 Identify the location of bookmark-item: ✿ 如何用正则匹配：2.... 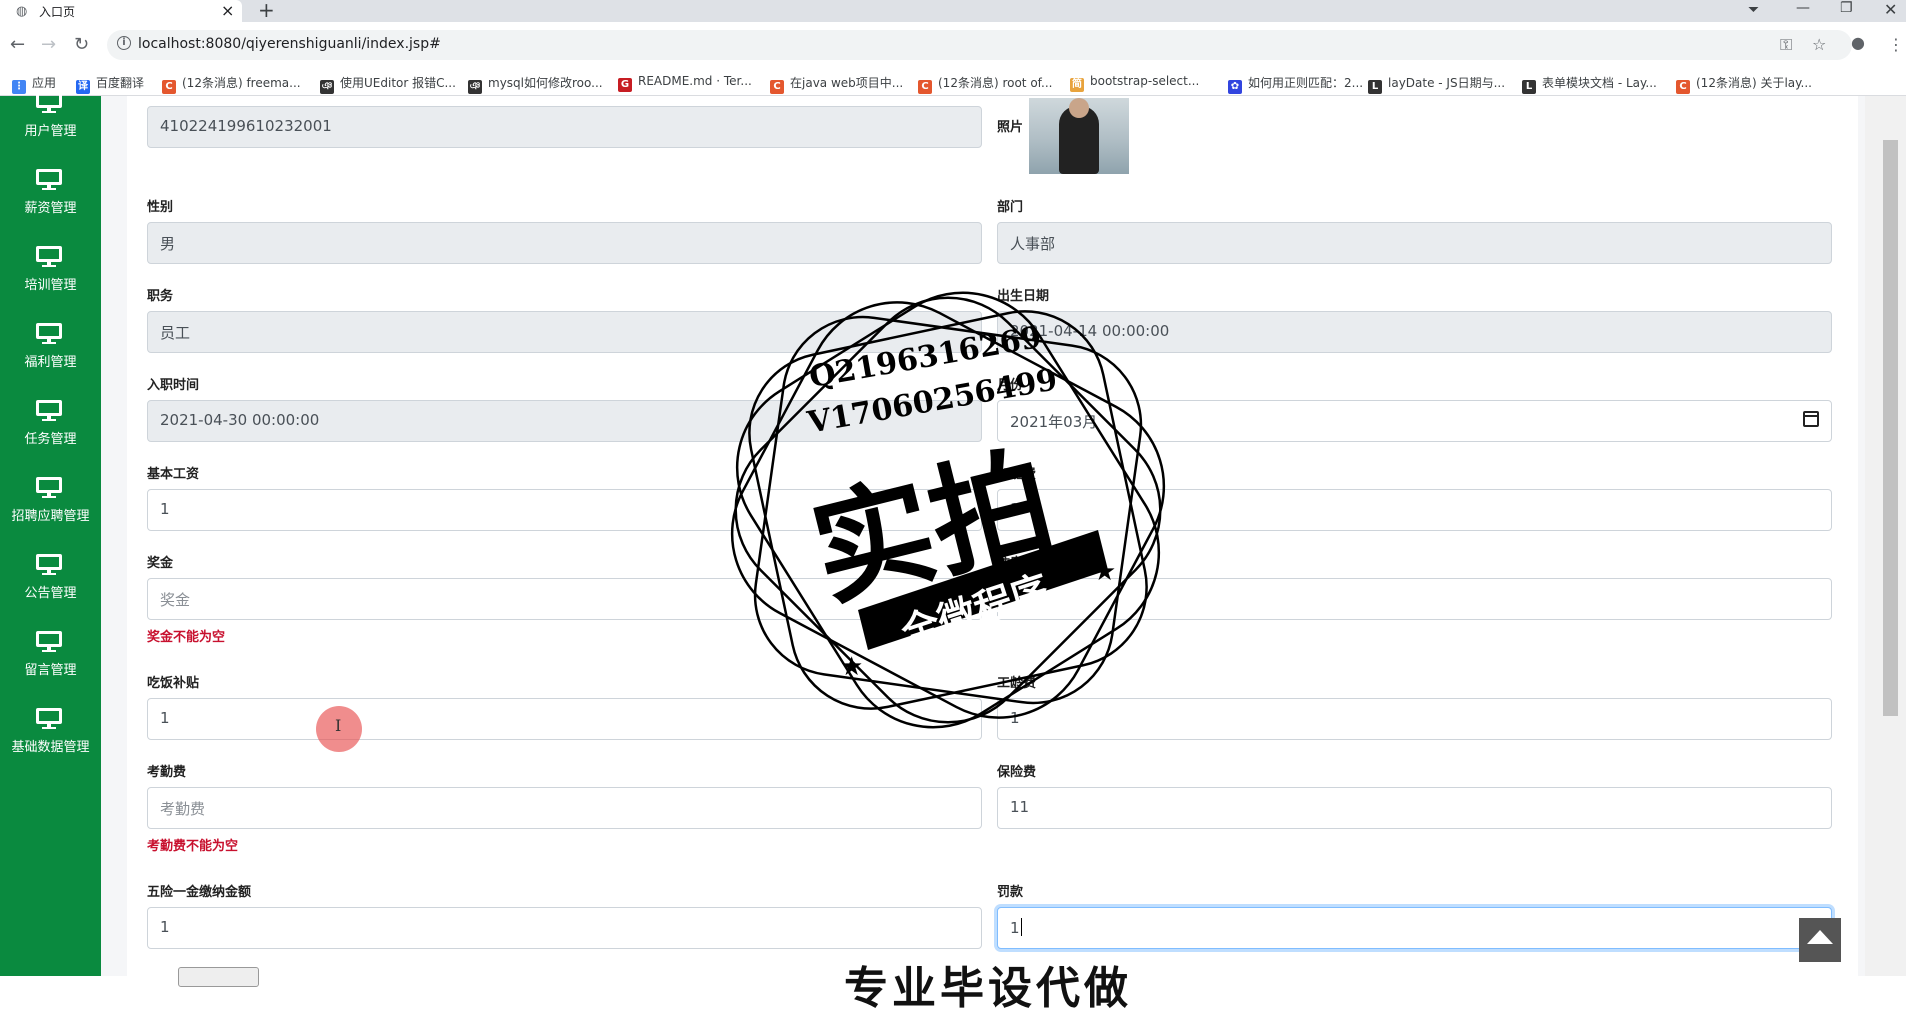
(1295, 84).